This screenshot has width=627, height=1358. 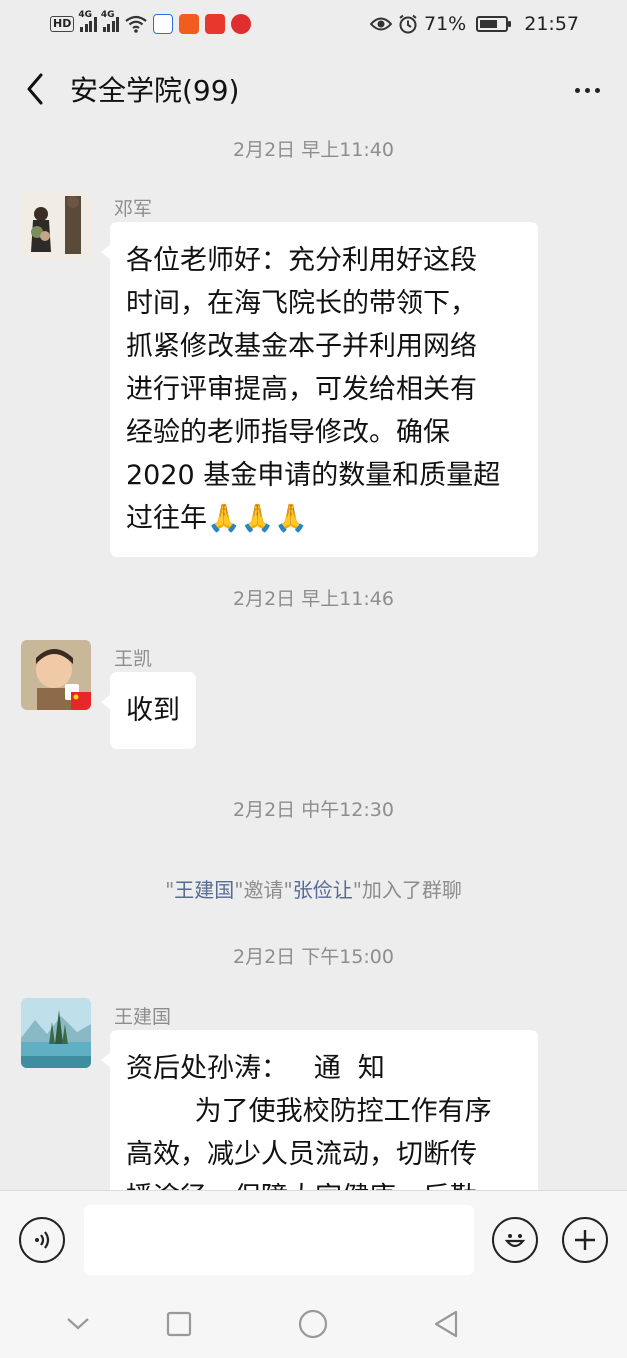 I want to click on plus-icon, so click(x=585, y=1240).